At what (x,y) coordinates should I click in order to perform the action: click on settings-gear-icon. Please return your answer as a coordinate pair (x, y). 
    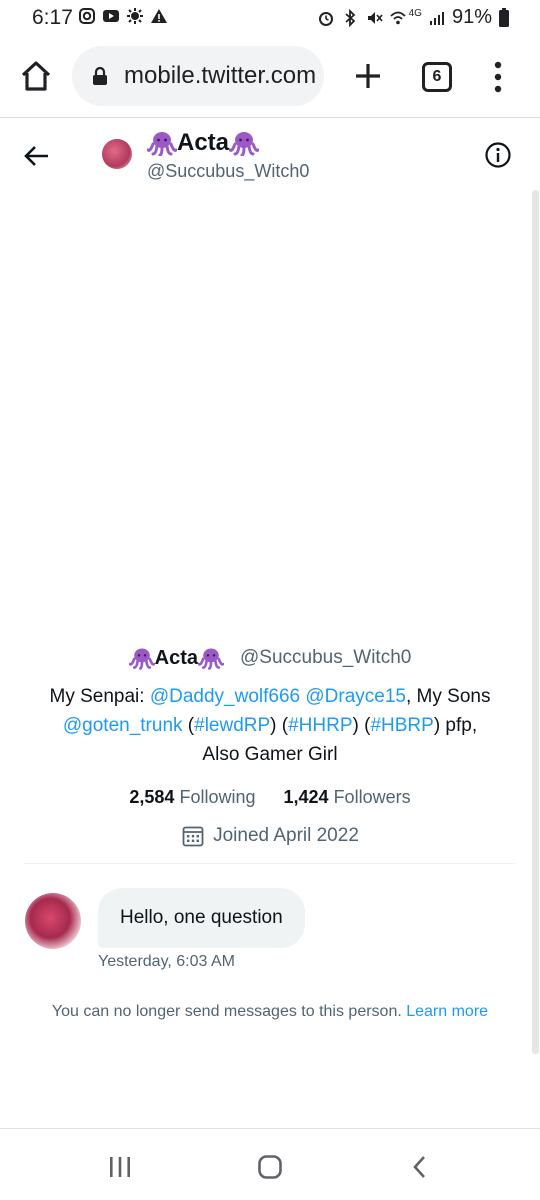
    Looking at the image, I should click on (135, 16).